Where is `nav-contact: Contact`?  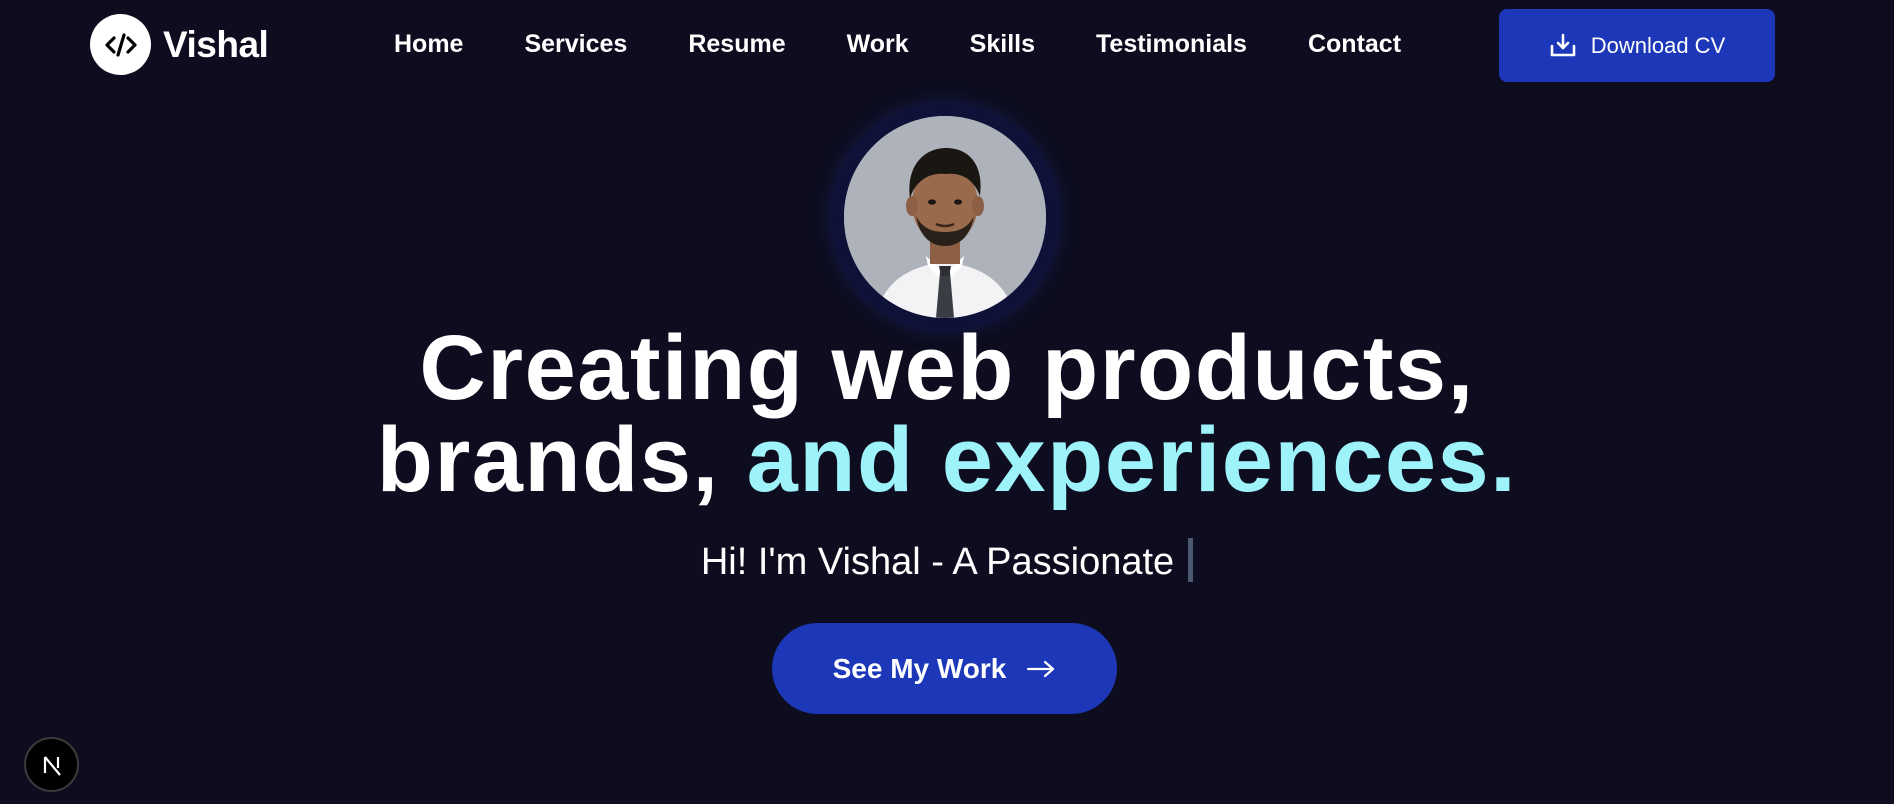 nav-contact: Contact is located at coordinates (1354, 44).